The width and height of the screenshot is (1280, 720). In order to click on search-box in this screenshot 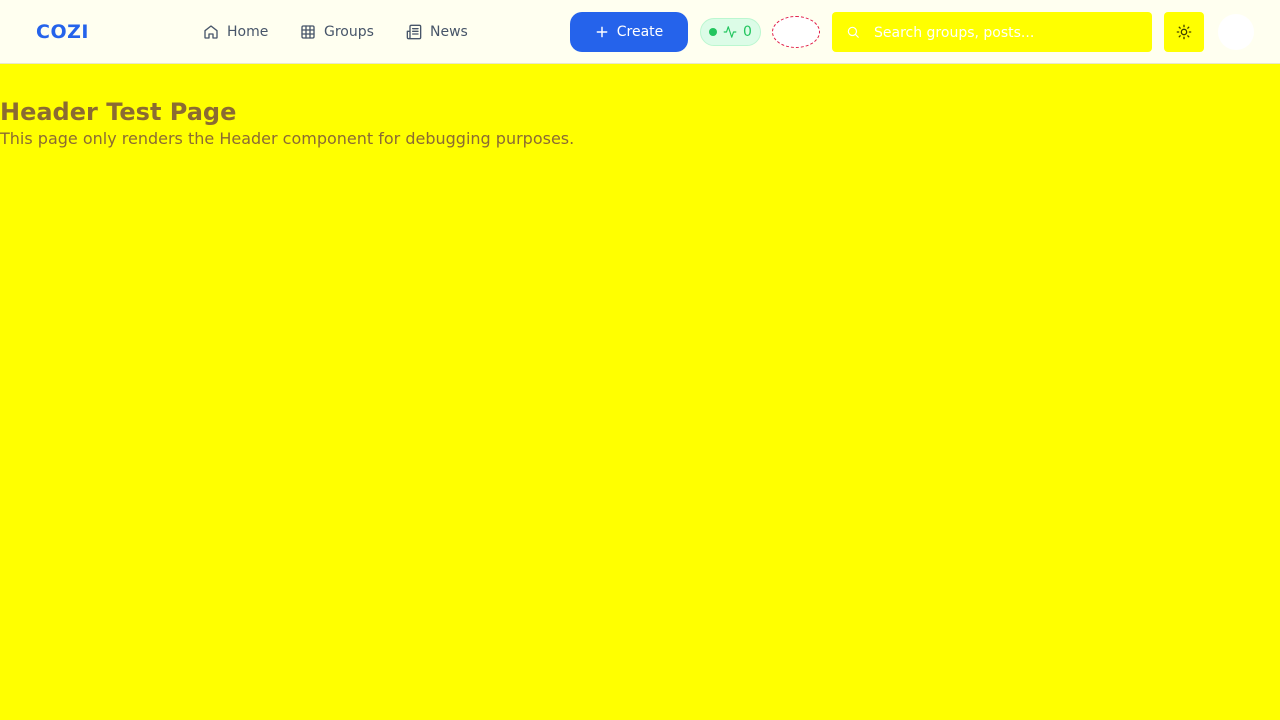, I will do `click(992, 33)`.